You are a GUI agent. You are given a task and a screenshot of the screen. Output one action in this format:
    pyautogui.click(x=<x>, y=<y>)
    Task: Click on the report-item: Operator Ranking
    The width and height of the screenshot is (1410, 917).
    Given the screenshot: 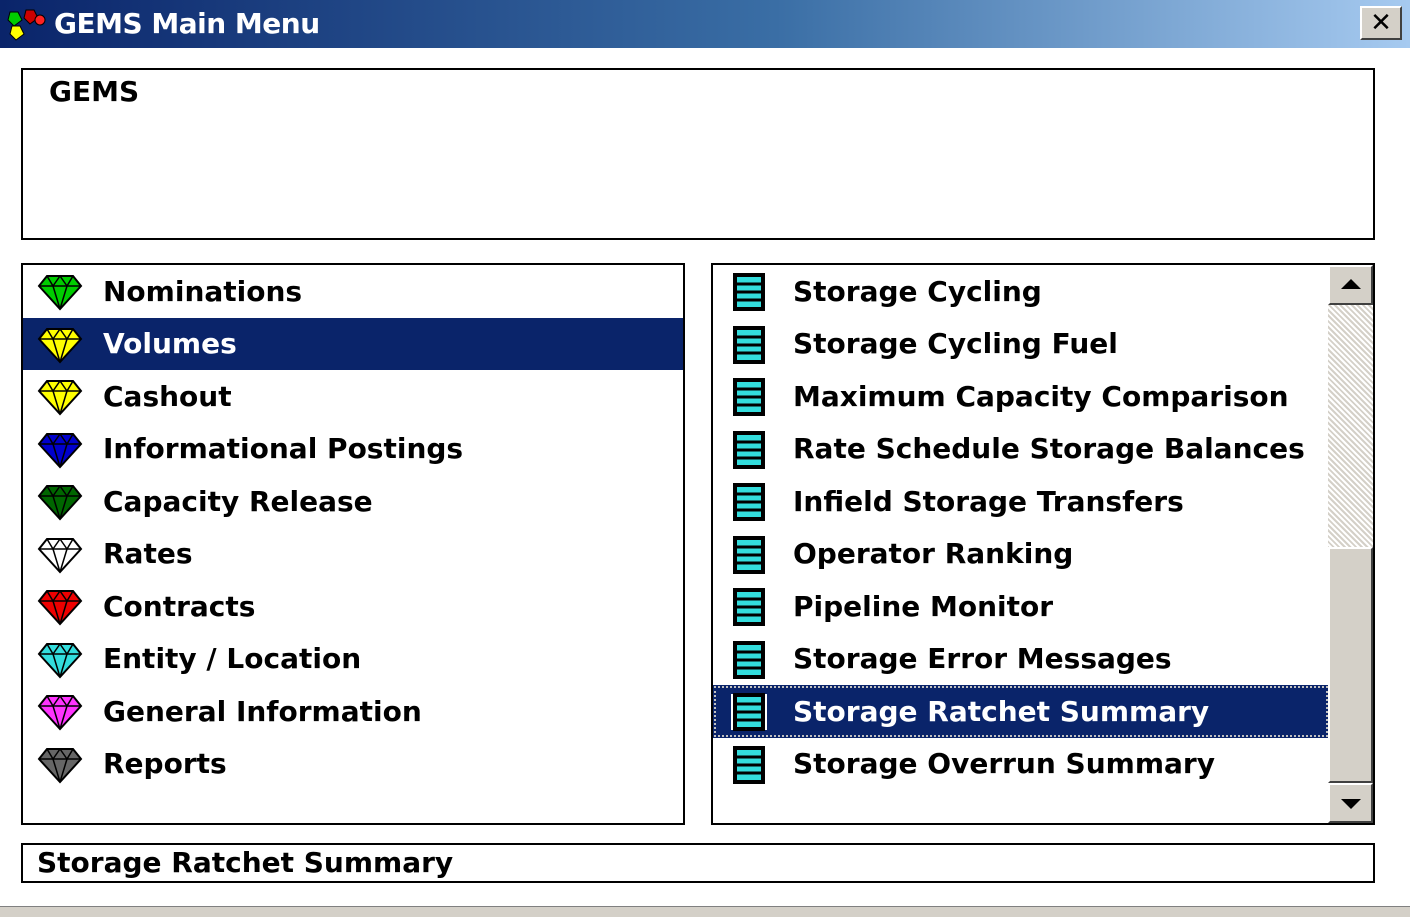 What is the action you would take?
    pyautogui.click(x=1021, y=554)
    